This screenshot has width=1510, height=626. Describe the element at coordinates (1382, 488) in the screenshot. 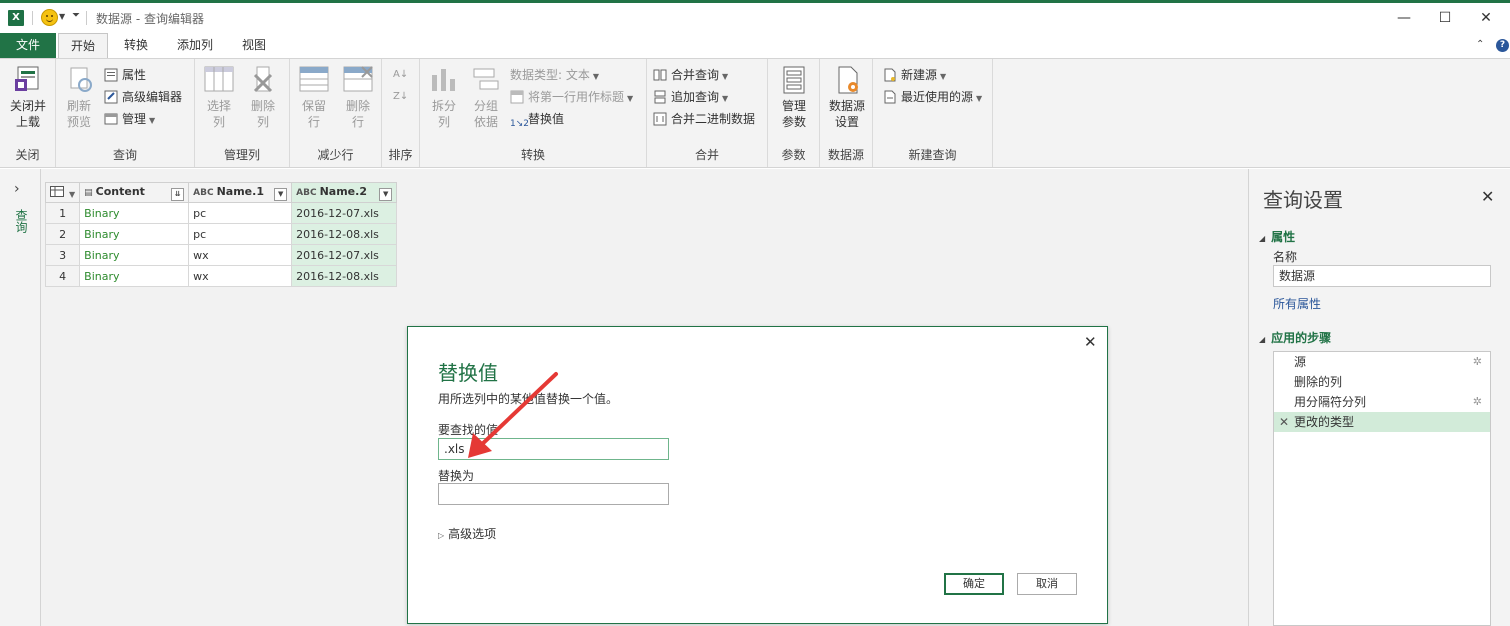

I see `applied-steps-list: 源 ✲ 删除的列 用分隔符分列 ✲ ✕ 更改的类型` at that location.